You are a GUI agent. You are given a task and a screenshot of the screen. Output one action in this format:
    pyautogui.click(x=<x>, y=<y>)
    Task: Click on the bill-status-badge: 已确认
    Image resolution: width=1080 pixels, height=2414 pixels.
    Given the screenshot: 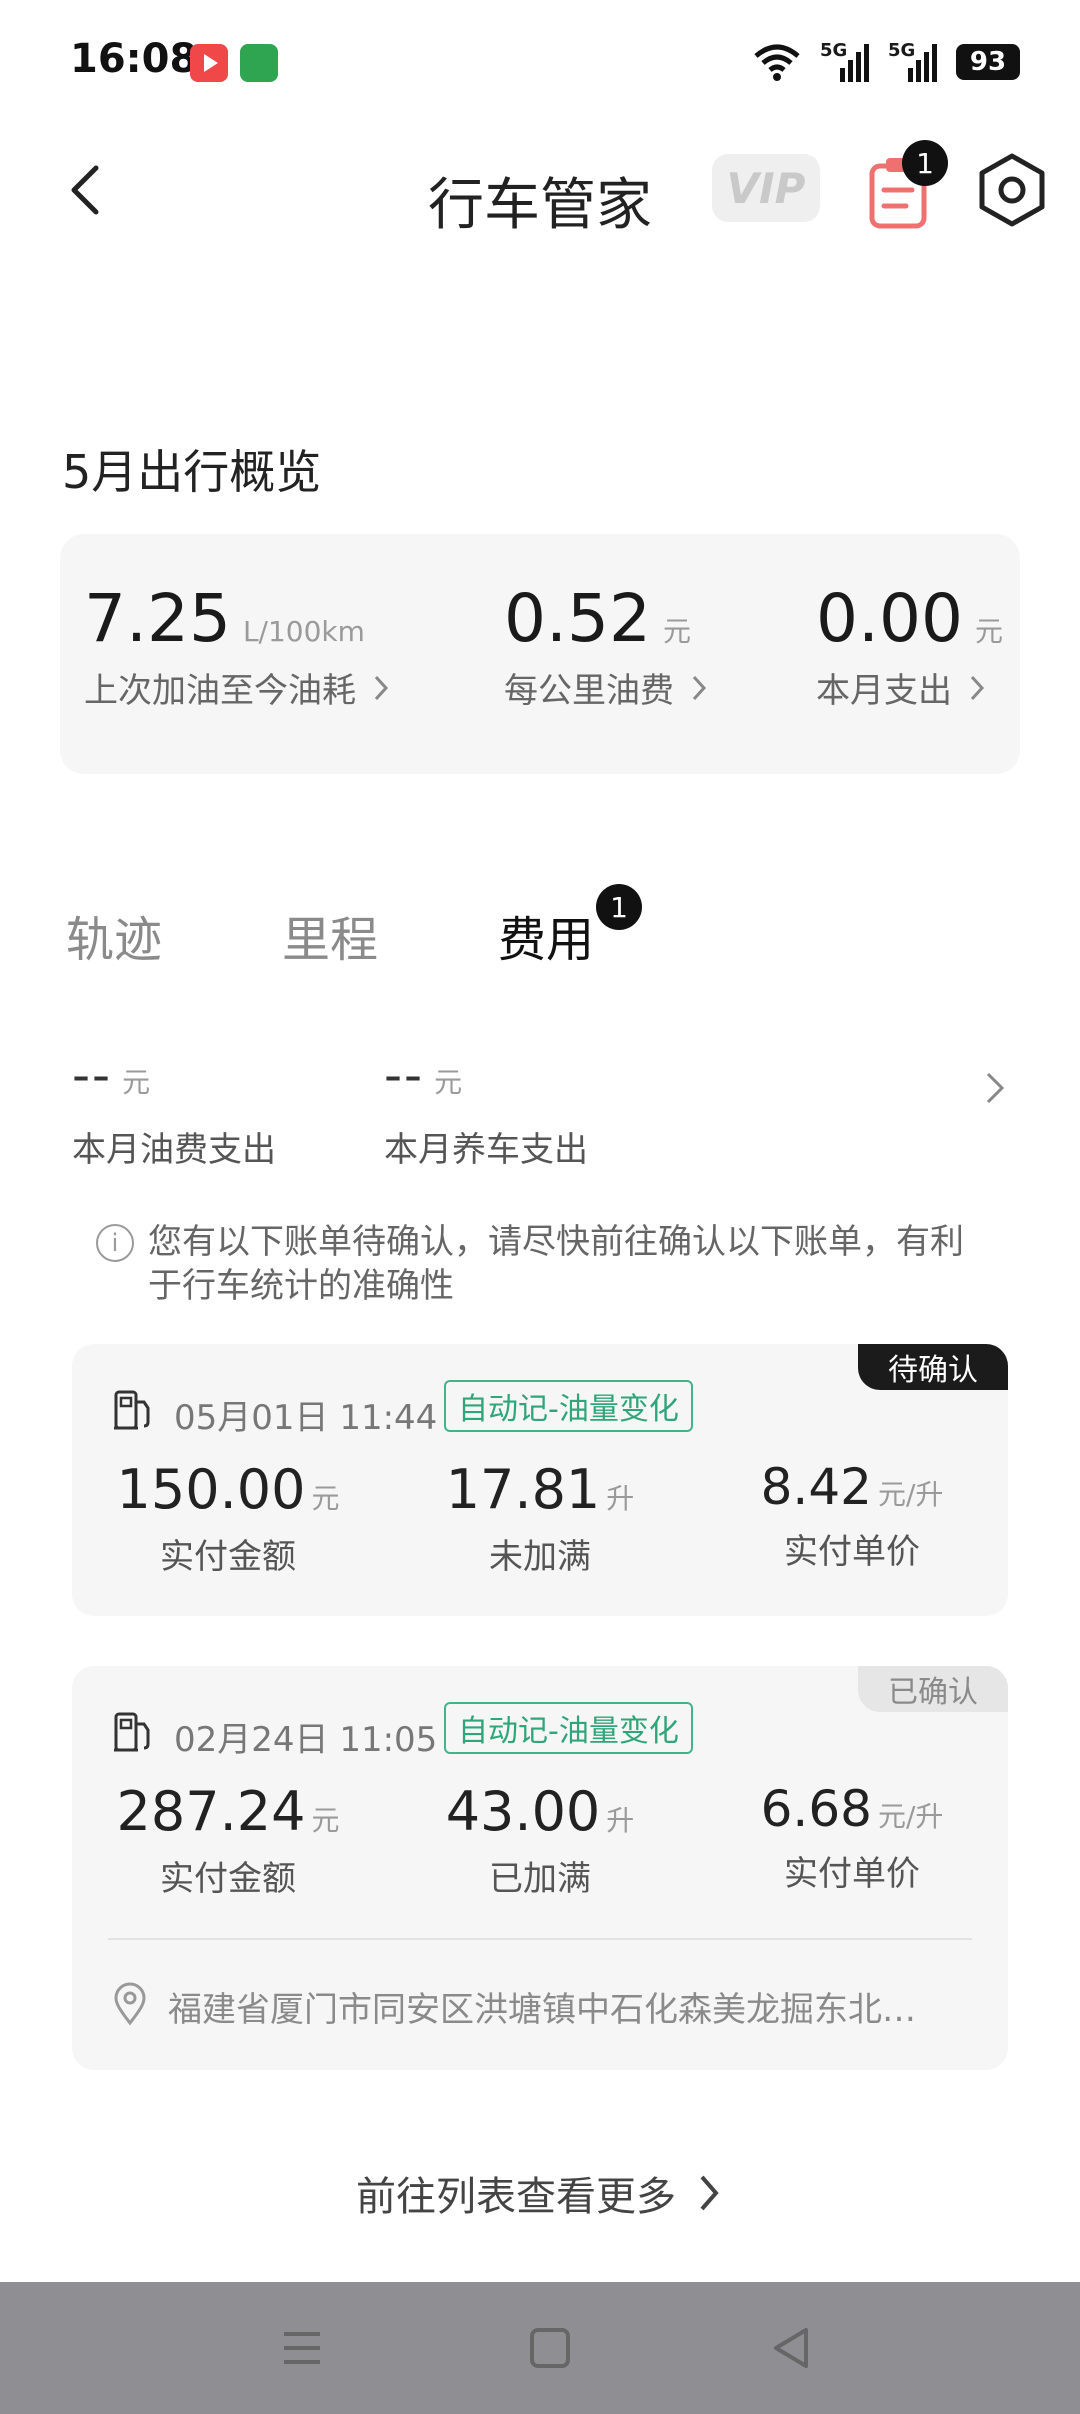 What is the action you would take?
    pyautogui.click(x=933, y=1689)
    